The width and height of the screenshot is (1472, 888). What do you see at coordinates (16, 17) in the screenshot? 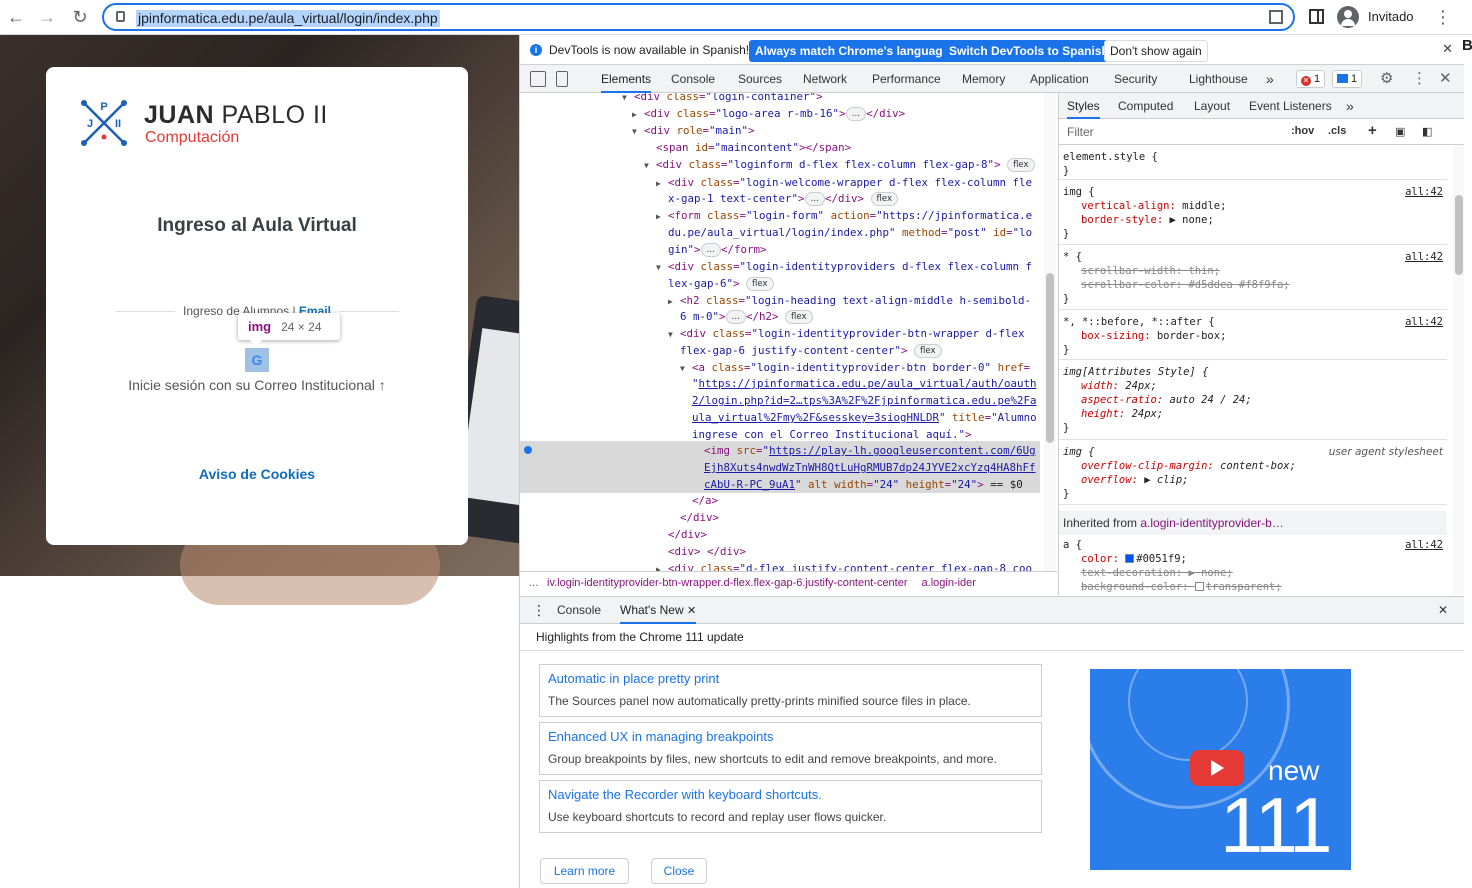
I see `back-icon: ←` at bounding box center [16, 17].